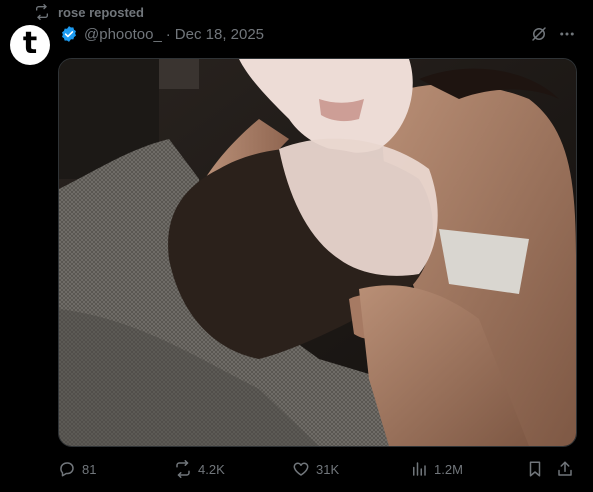 The height and width of the screenshot is (492, 593). Describe the element at coordinates (101, 12) in the screenshot. I see `repost-label: rose reposted` at that location.